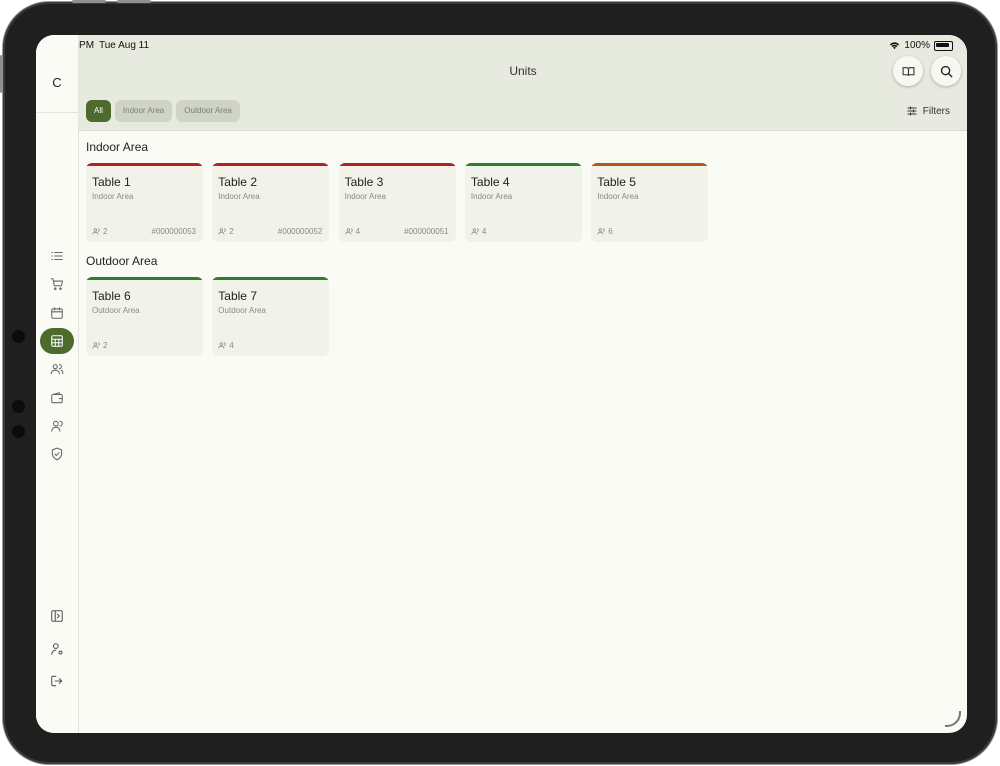 This screenshot has height=766, width=1000. What do you see at coordinates (111, 296) in the screenshot?
I see `table-name: Table 6` at bounding box center [111, 296].